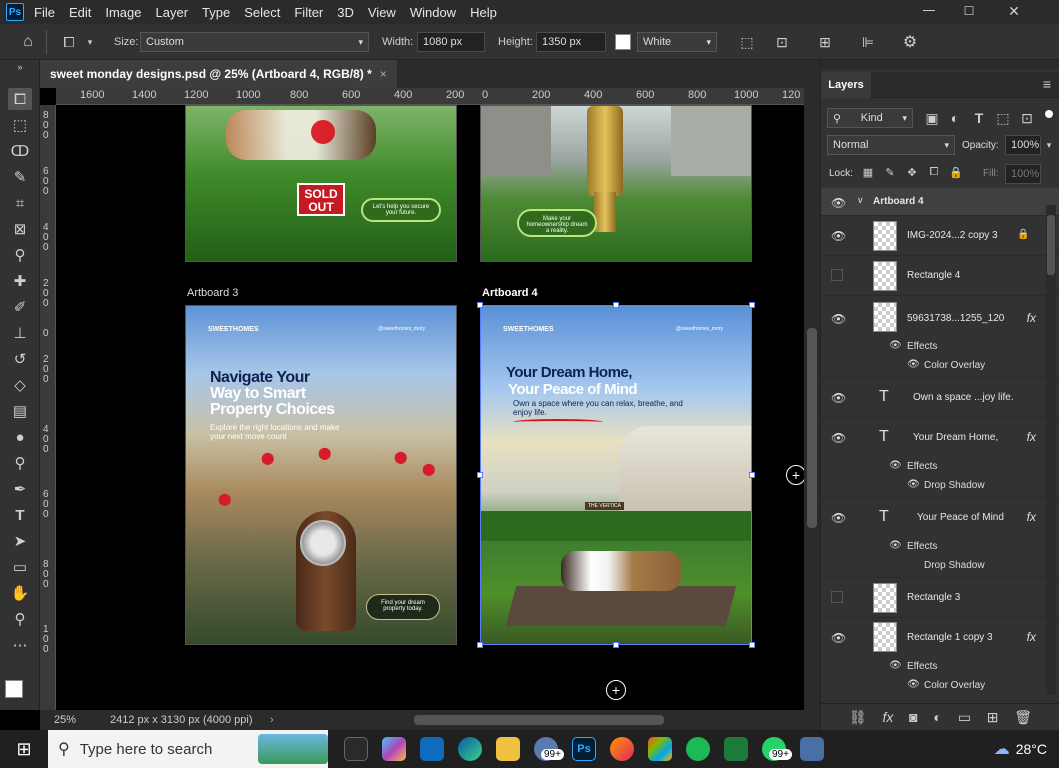 This screenshot has height=768, width=1059. Describe the element at coordinates (262, 12) in the screenshot. I see `menu-select: Select` at that location.